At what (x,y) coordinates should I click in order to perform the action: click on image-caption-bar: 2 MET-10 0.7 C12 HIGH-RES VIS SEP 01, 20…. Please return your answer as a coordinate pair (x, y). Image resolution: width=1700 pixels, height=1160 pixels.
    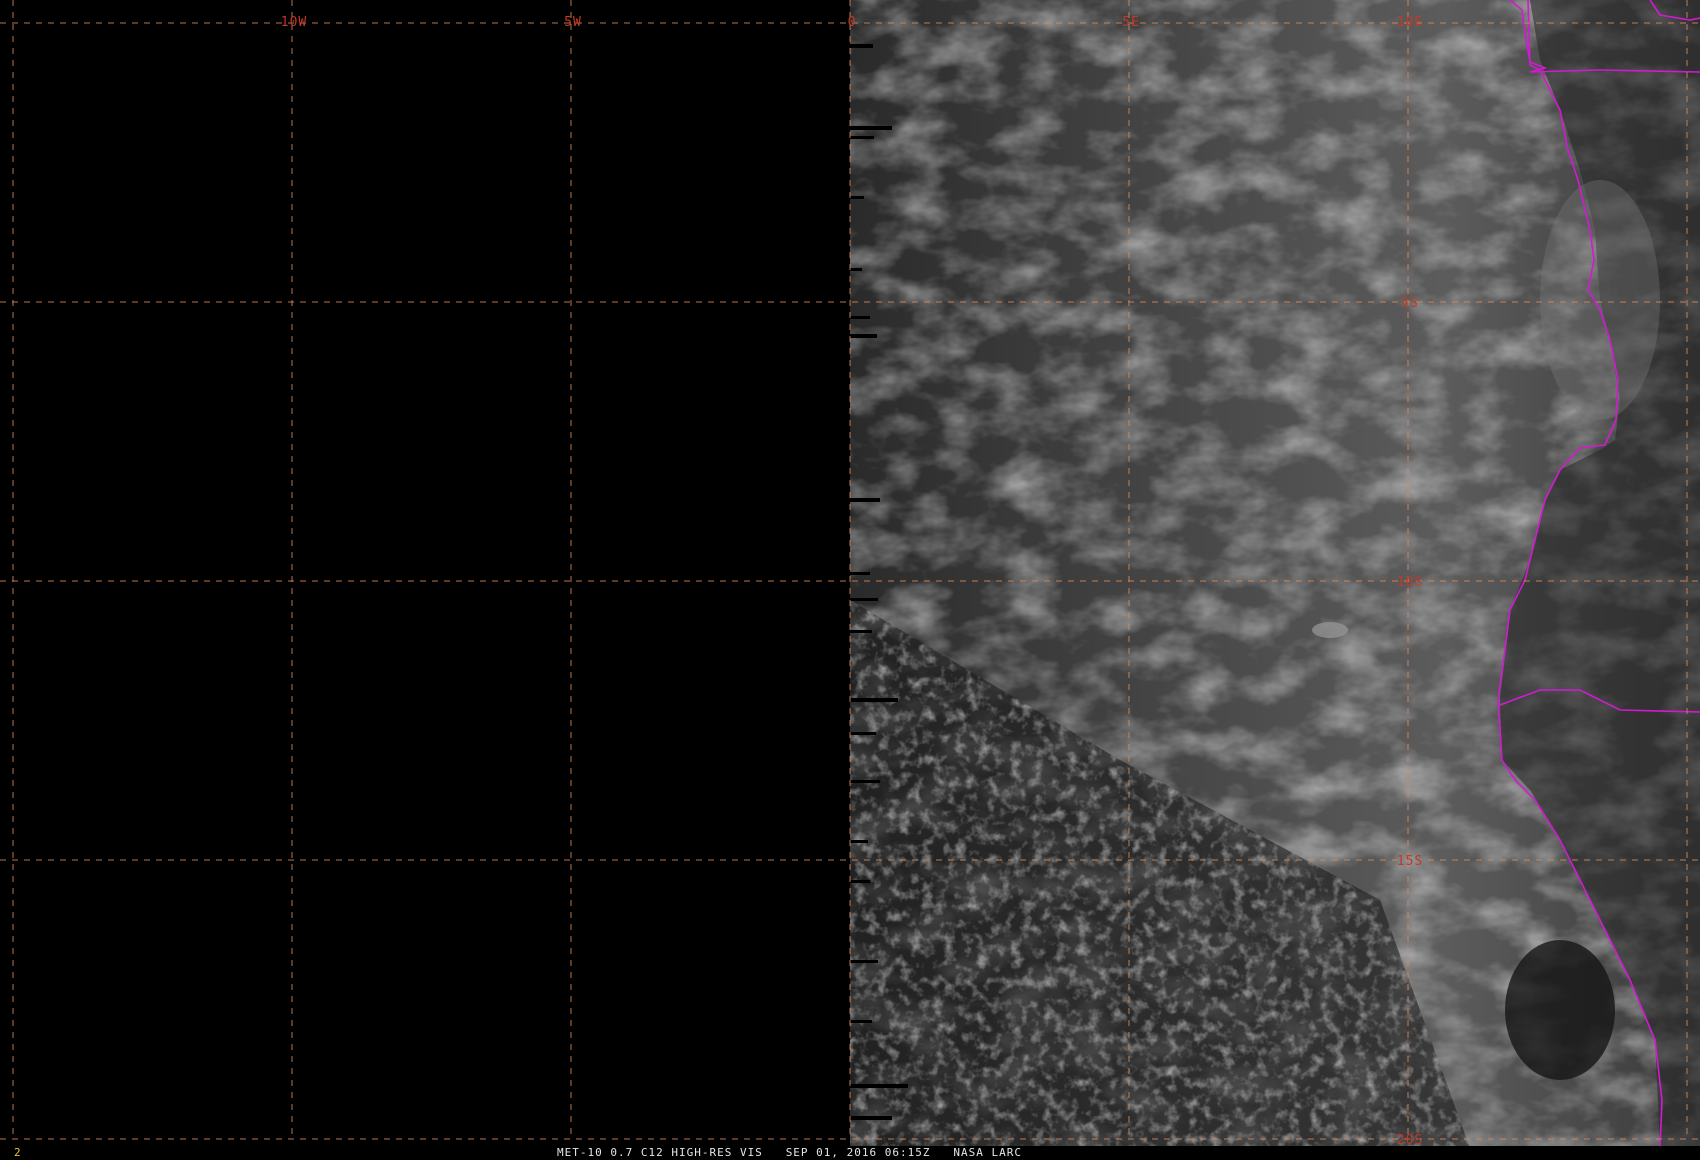
    Looking at the image, I should click on (850, 1153).